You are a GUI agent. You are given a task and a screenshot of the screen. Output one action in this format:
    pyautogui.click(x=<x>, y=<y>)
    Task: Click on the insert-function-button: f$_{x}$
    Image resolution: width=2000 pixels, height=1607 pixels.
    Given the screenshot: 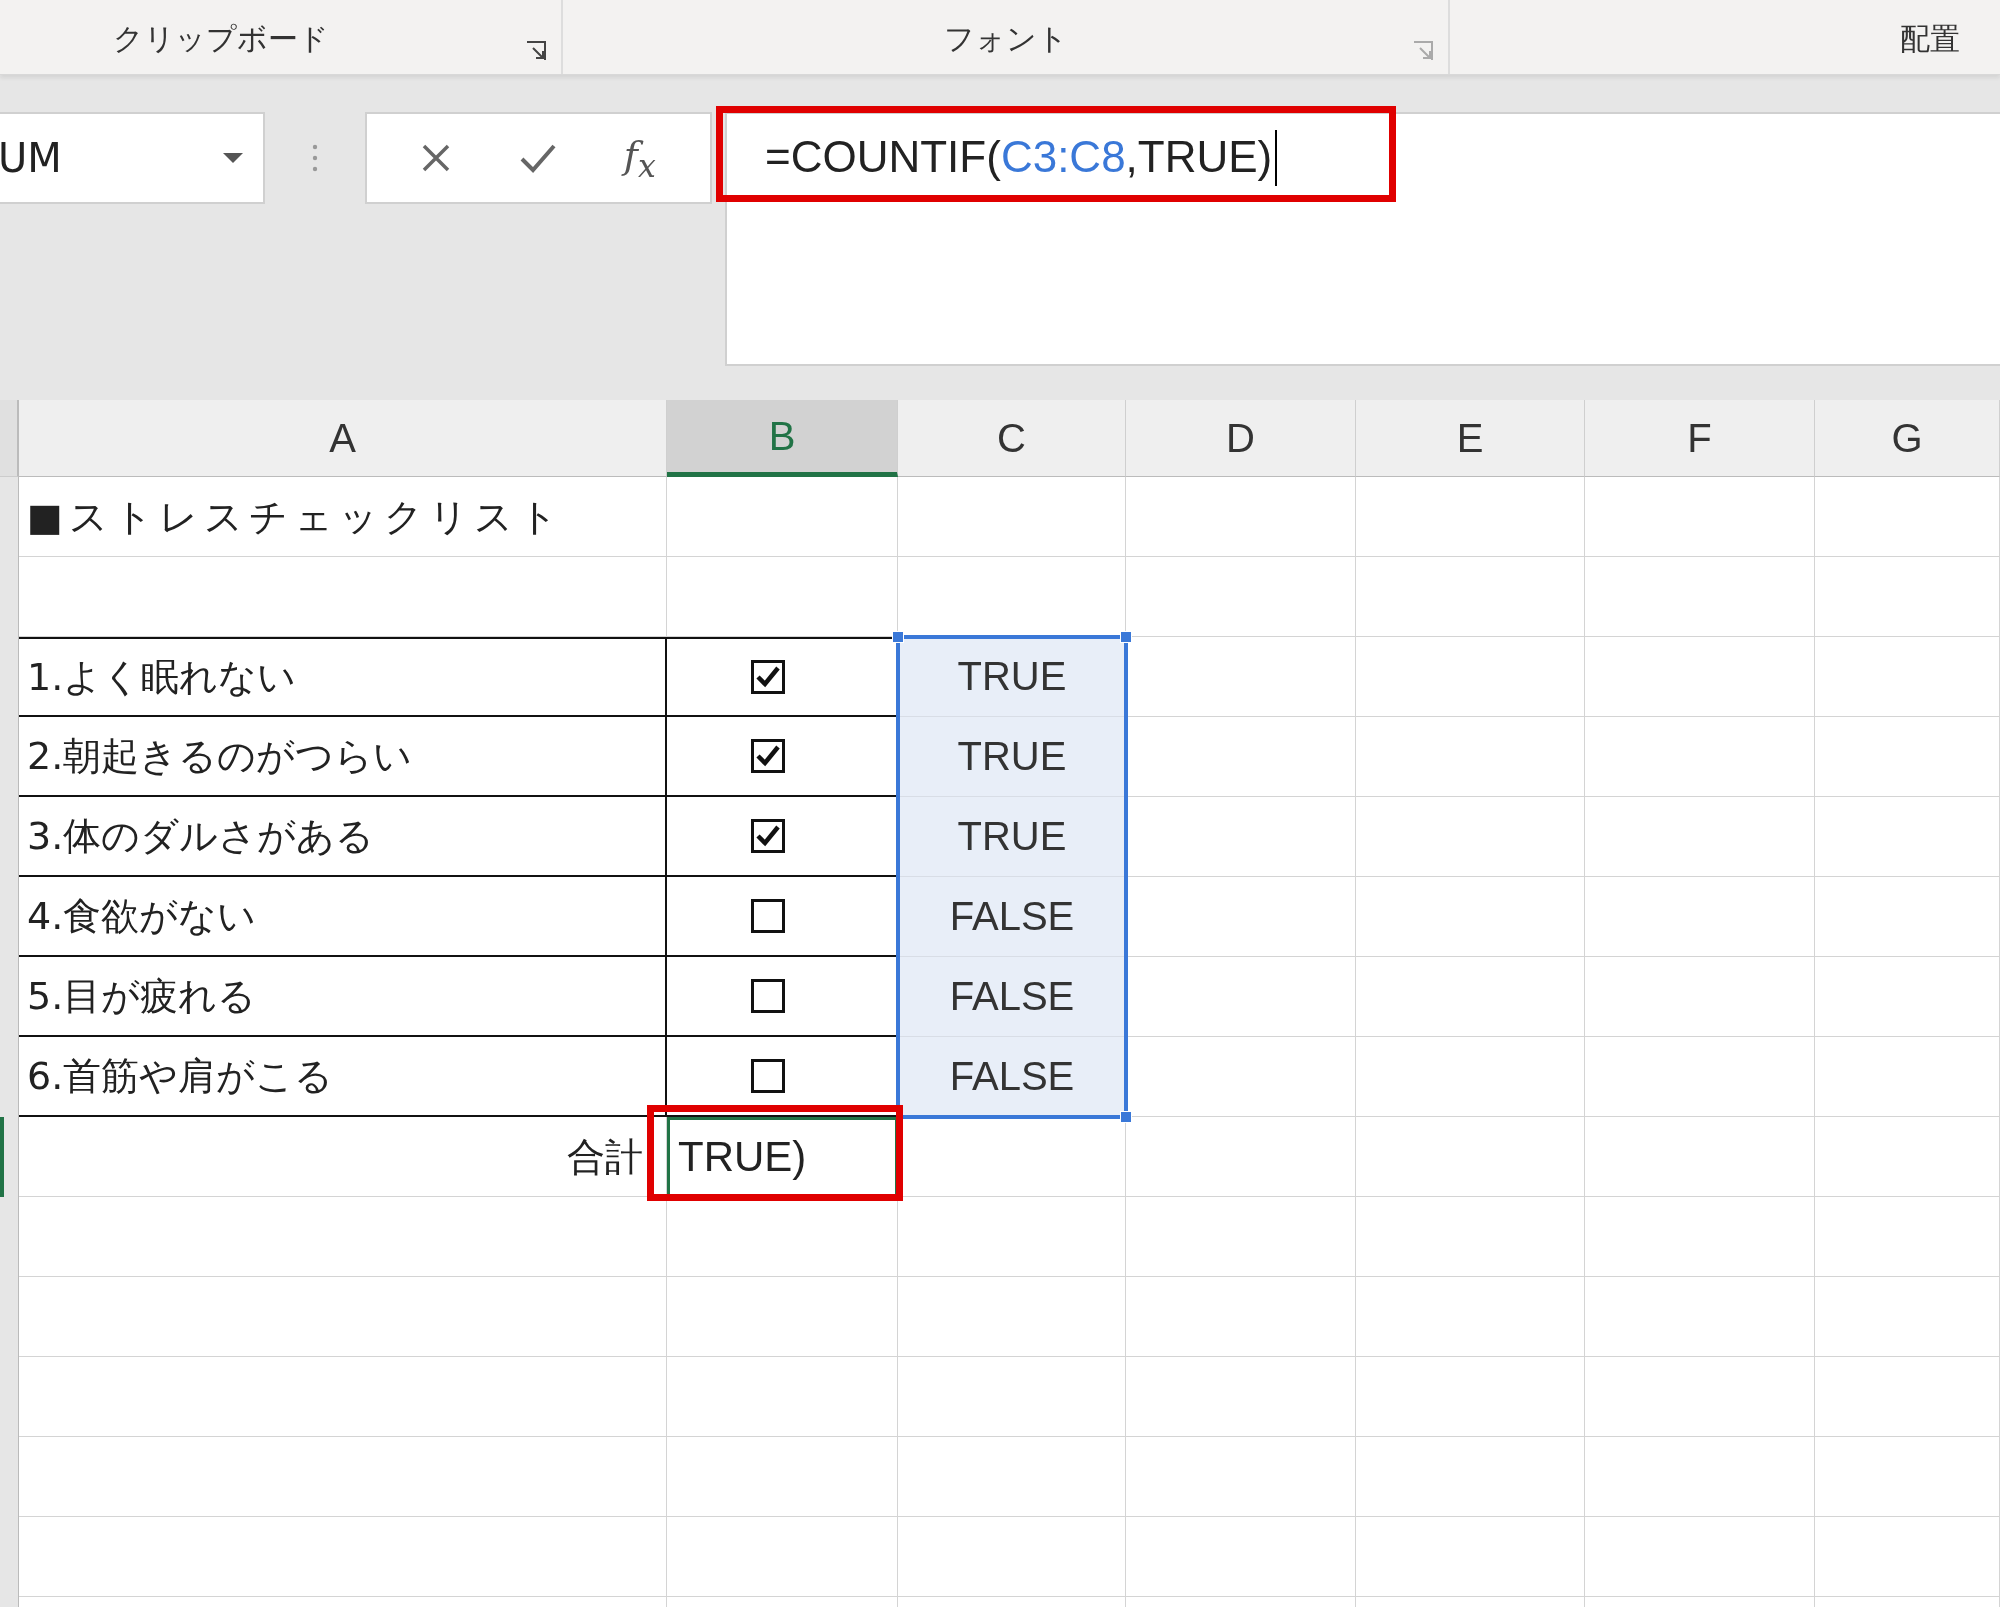 What is the action you would take?
    pyautogui.click(x=639, y=158)
    